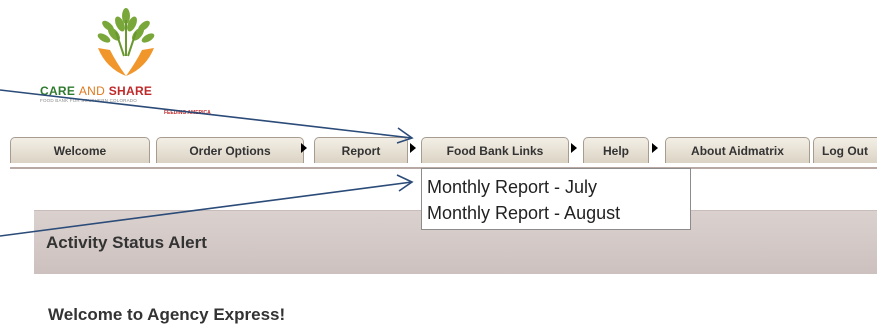 The width and height of the screenshot is (877, 331). Describe the element at coordinates (413, 148) in the screenshot. I see `report-submenu-arrow-icon` at that location.